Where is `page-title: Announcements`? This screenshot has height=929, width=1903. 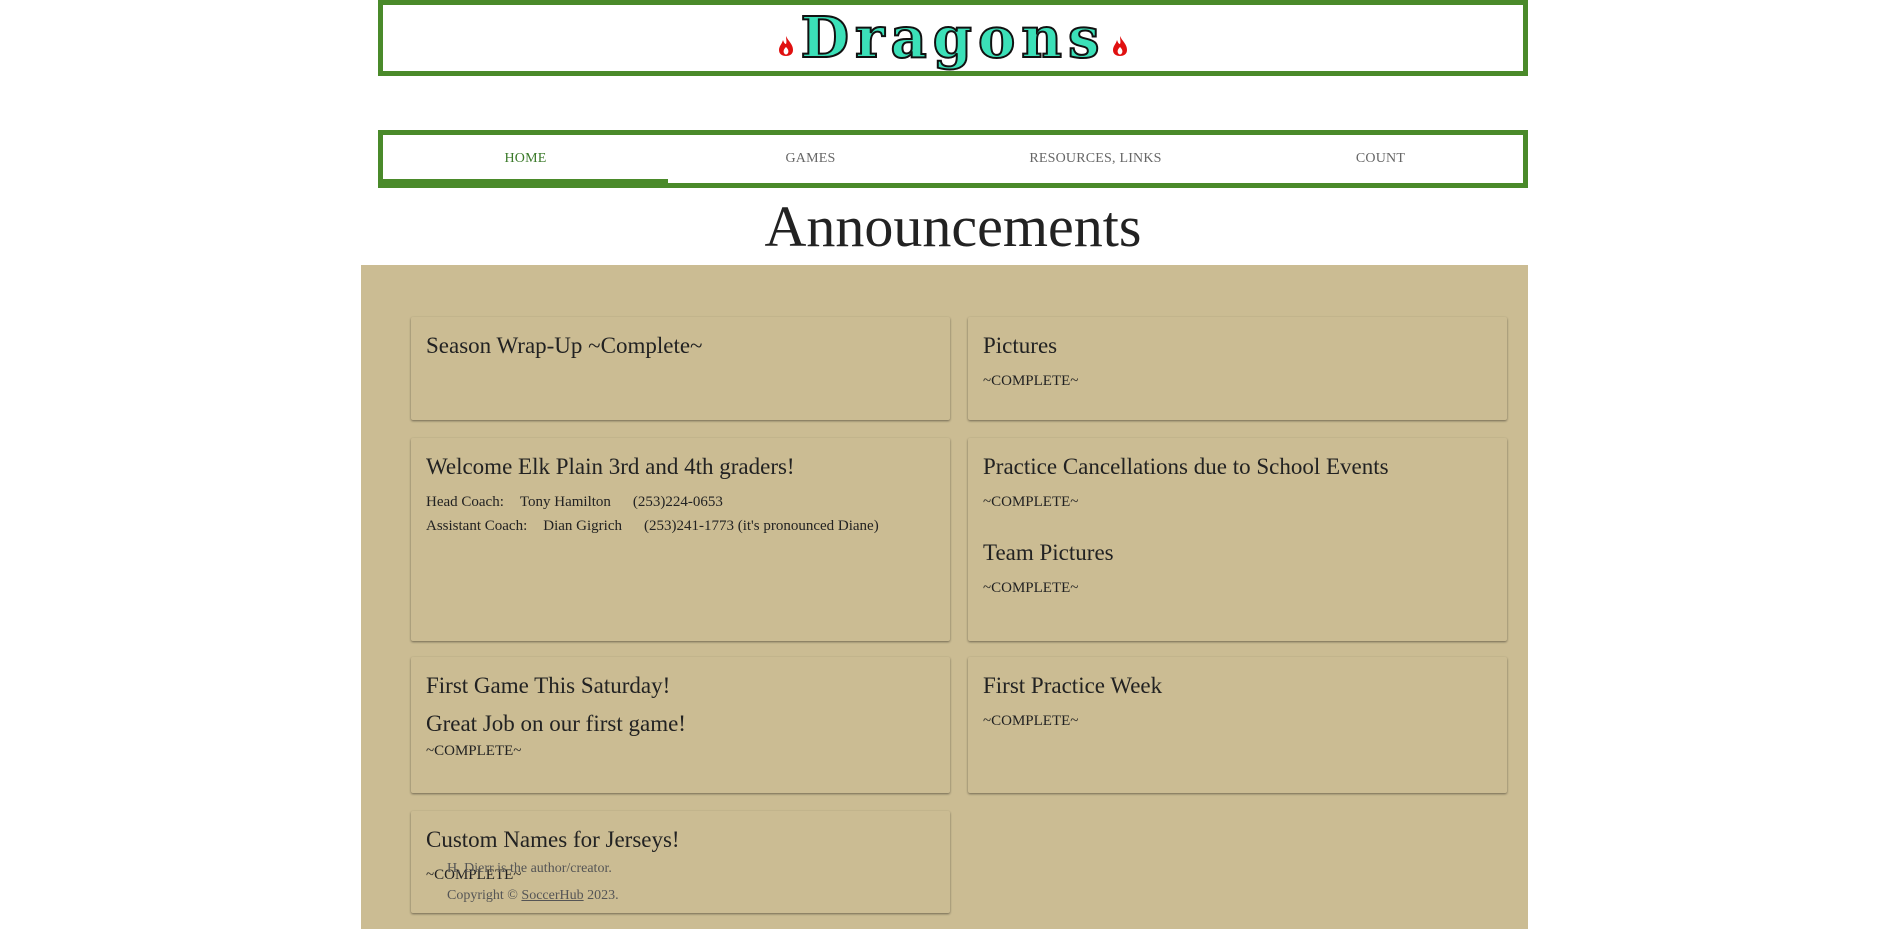 page-title: Announcements is located at coordinates (953, 226).